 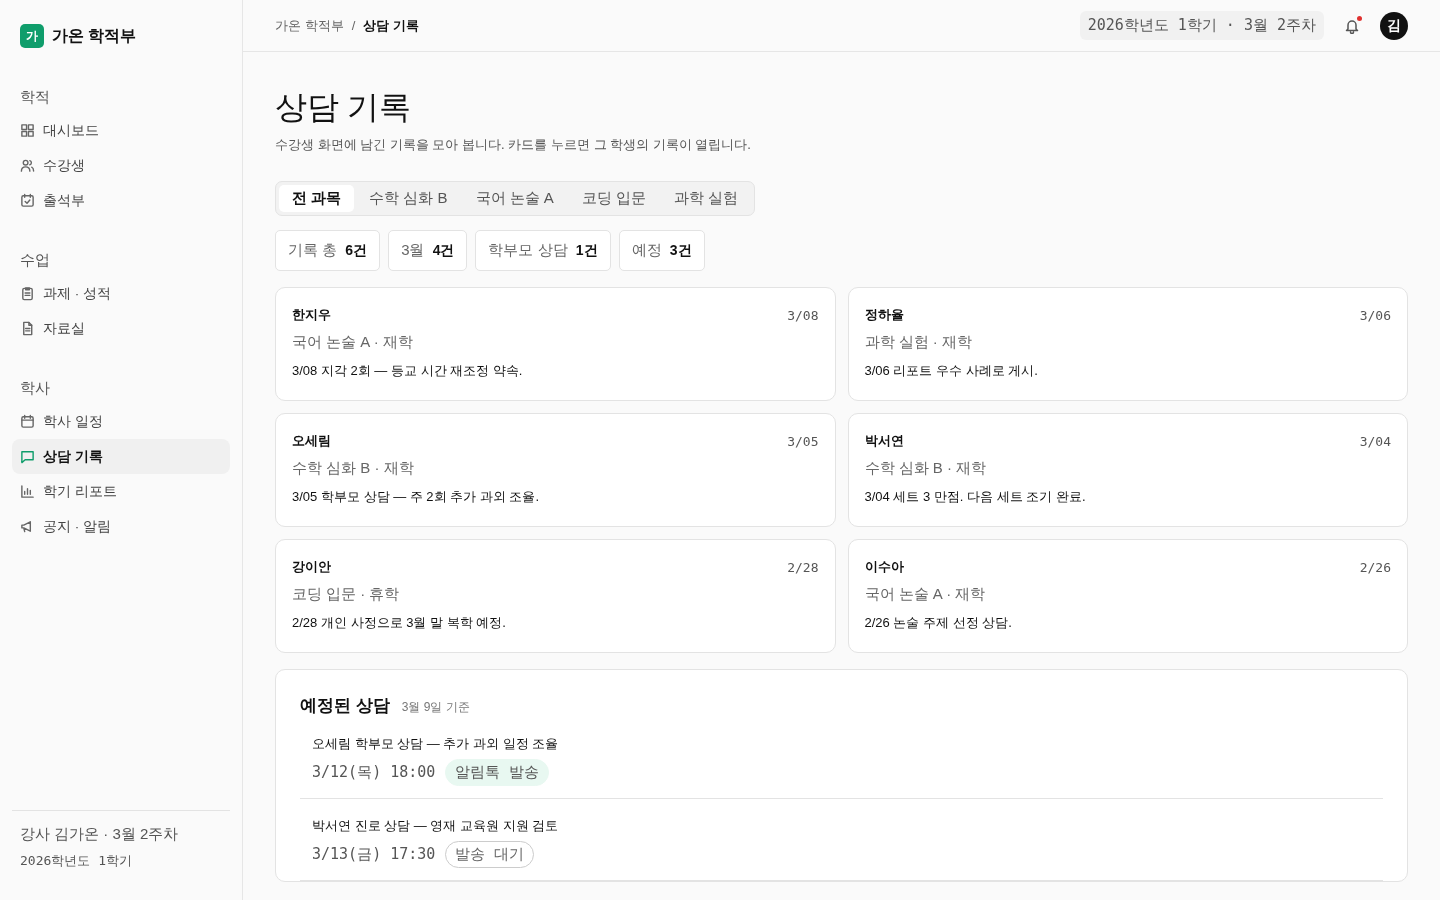 I want to click on record-note: 2/28 개인 사정으로 3월 말 복학 예정., so click(x=399, y=623).